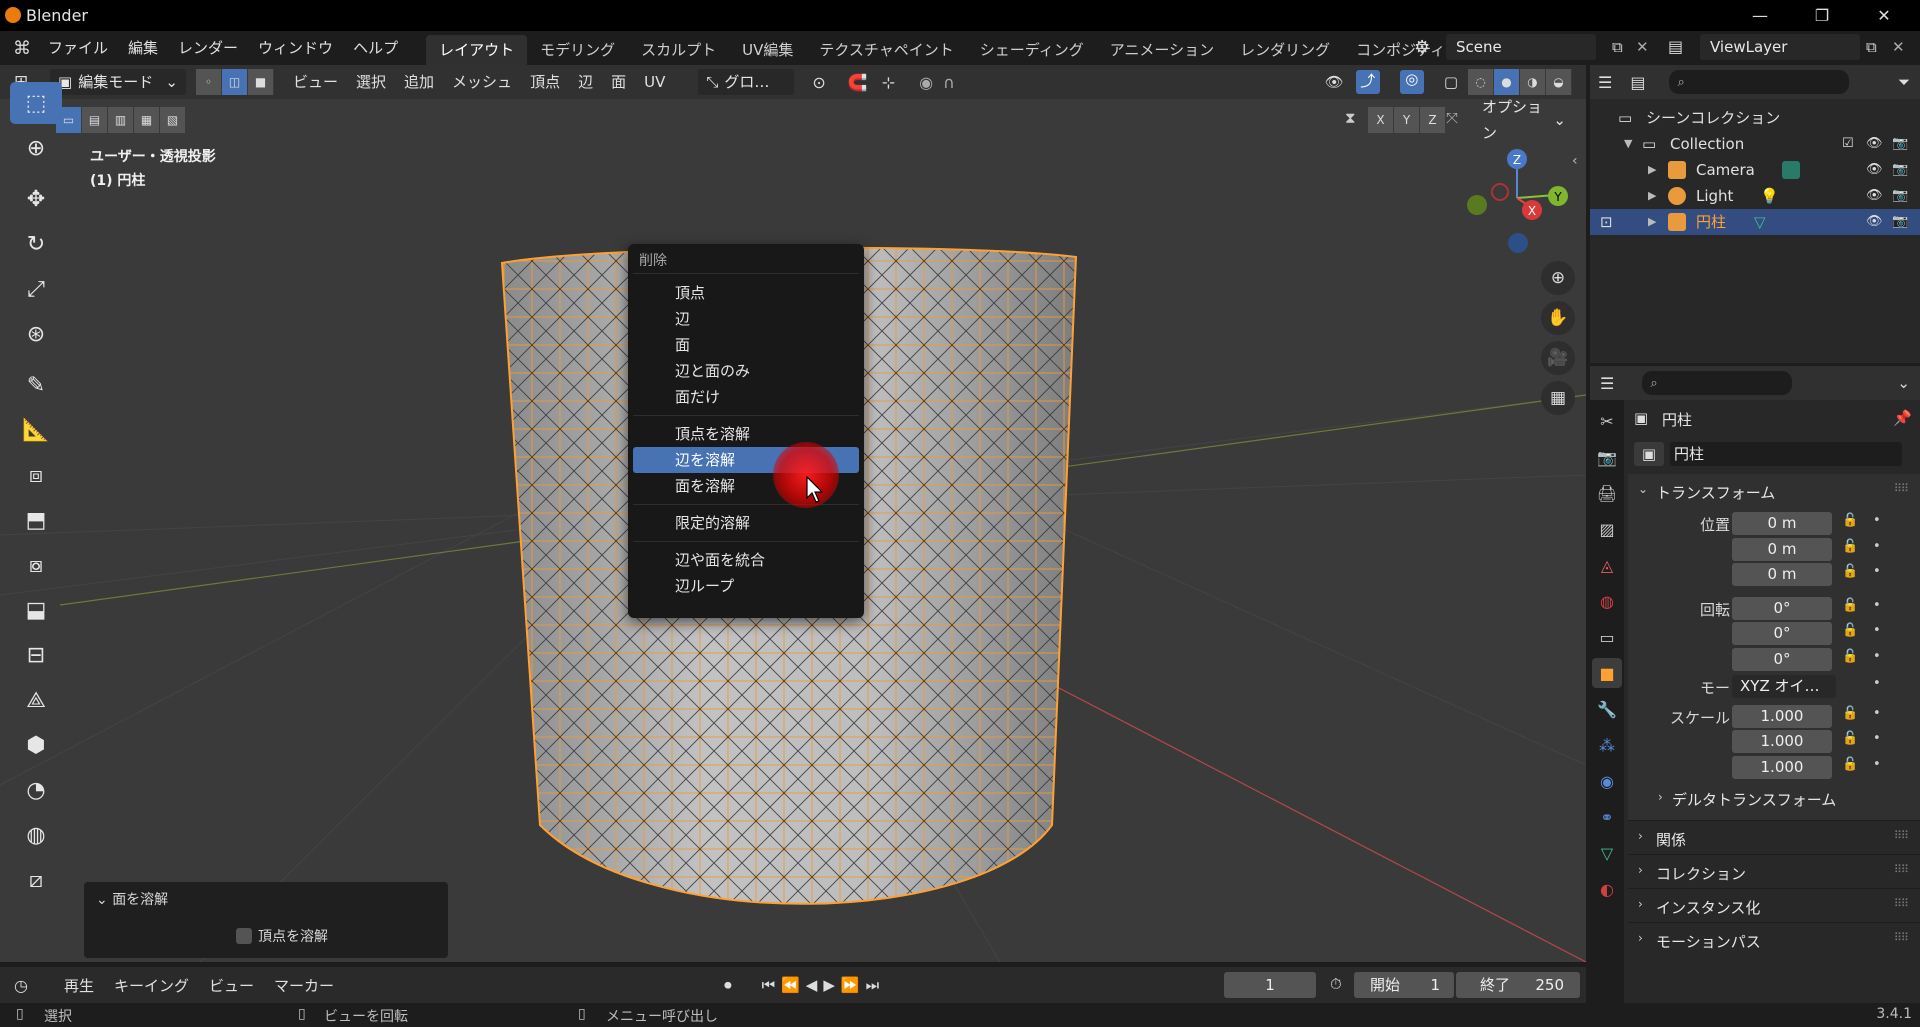 The image size is (1920, 1027). What do you see at coordinates (1607, 383) in the screenshot?
I see `properties-editor-icon: ☰` at bounding box center [1607, 383].